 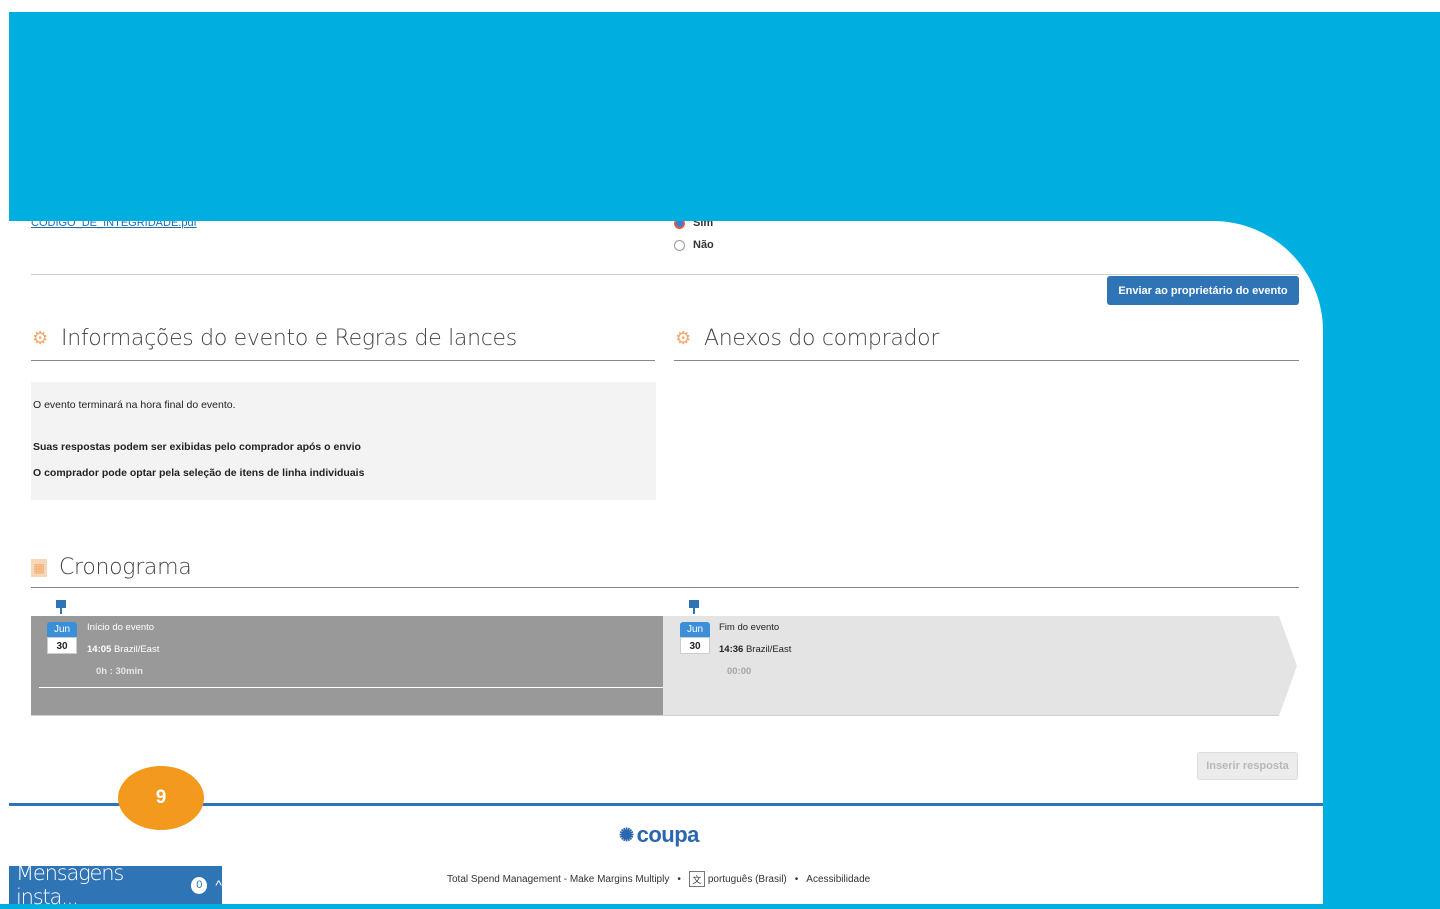 I want to click on end-time-row: 14:36 Brazil/East, so click(x=755, y=649).